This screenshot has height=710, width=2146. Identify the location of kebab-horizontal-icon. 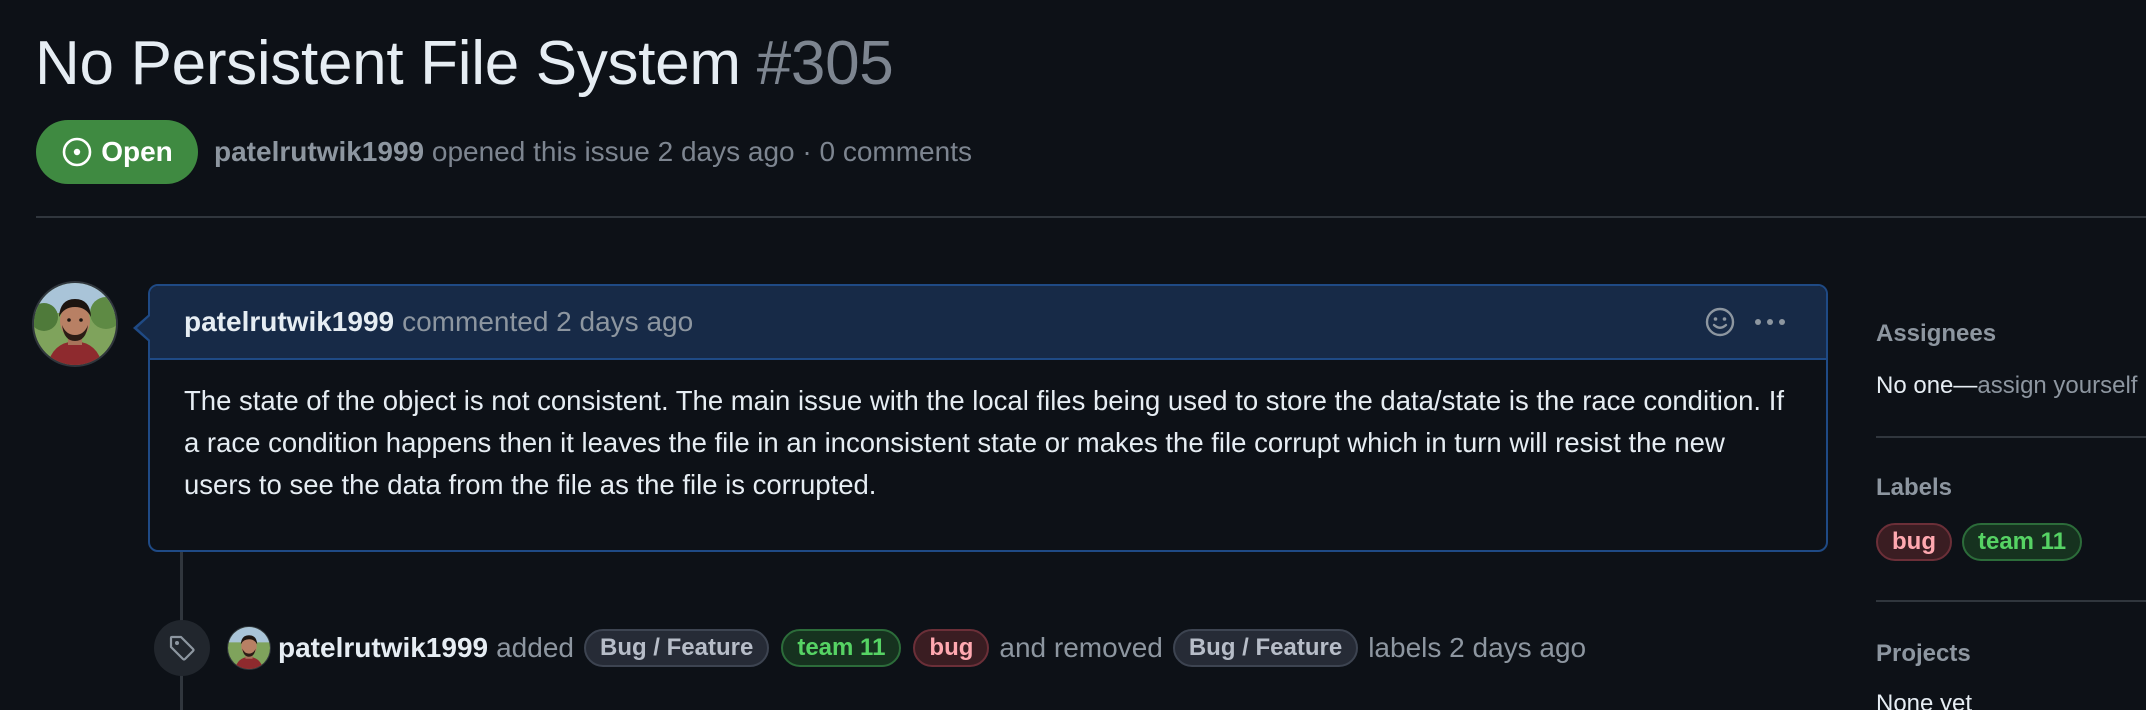
(1770, 322).